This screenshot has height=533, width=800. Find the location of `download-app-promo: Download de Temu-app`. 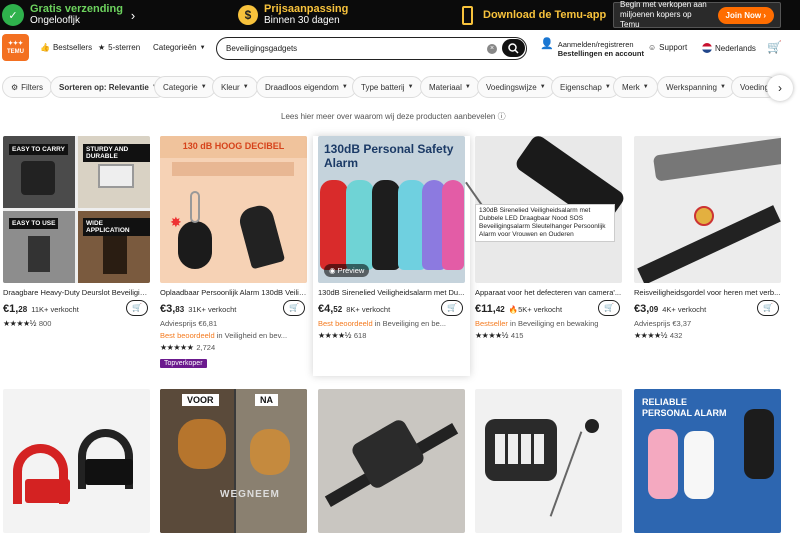

download-app-promo: Download de Temu-app is located at coordinates (534, 15).